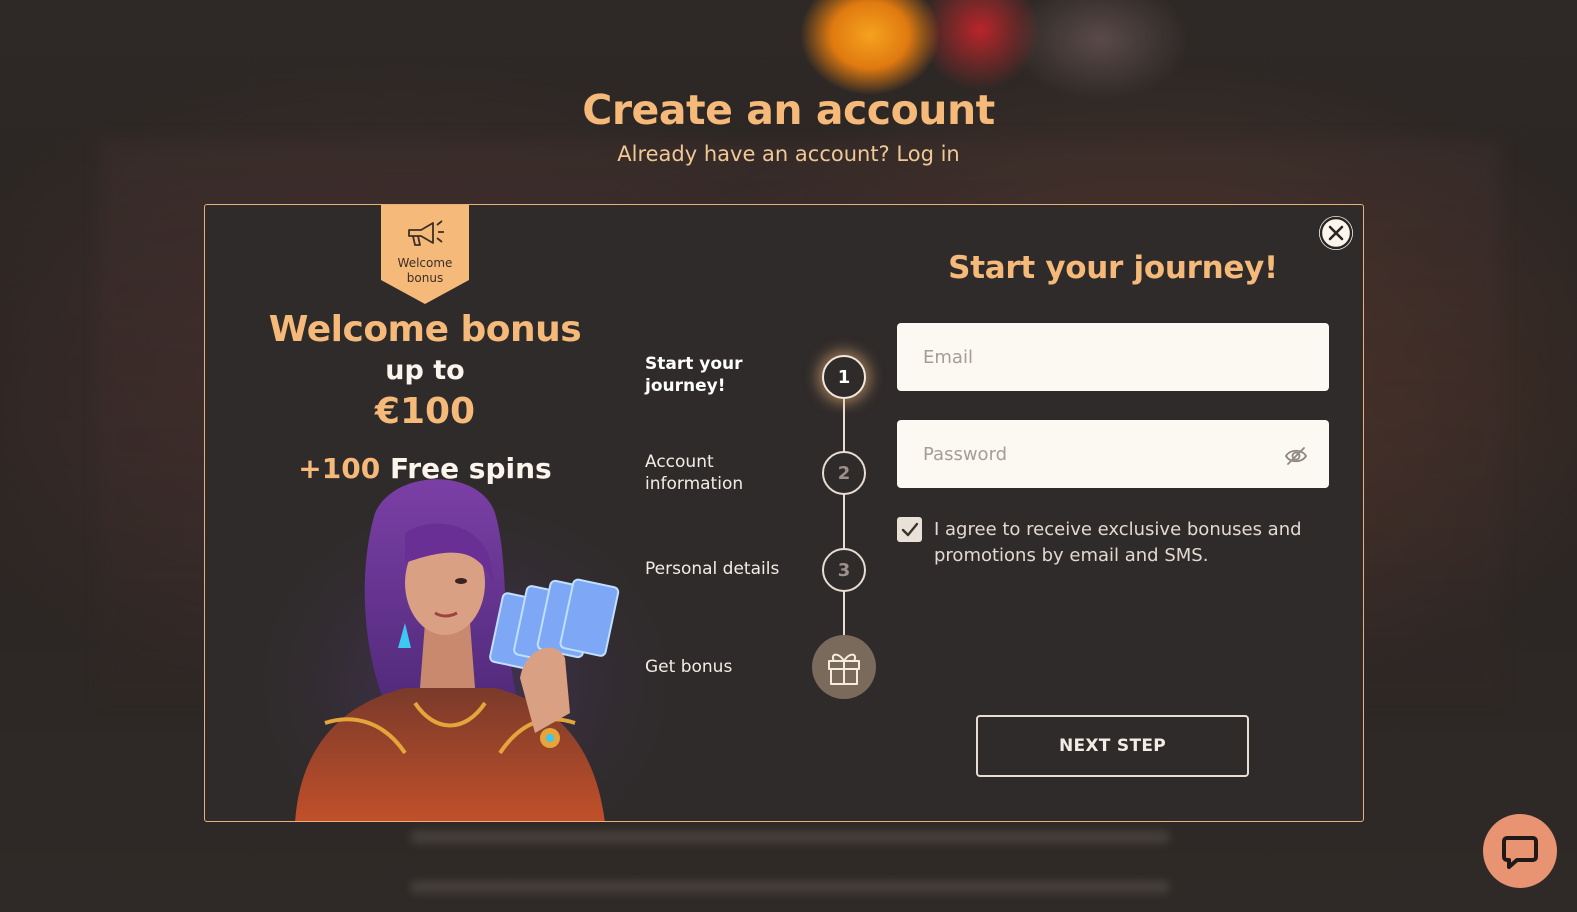 The height and width of the screenshot is (912, 1577). I want to click on promo-amount: €100, so click(425, 411).